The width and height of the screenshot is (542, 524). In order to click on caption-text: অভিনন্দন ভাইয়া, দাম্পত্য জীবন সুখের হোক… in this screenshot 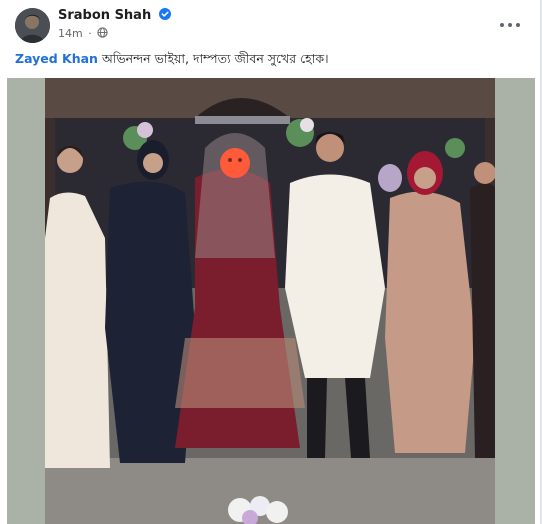, I will do `click(213, 58)`.